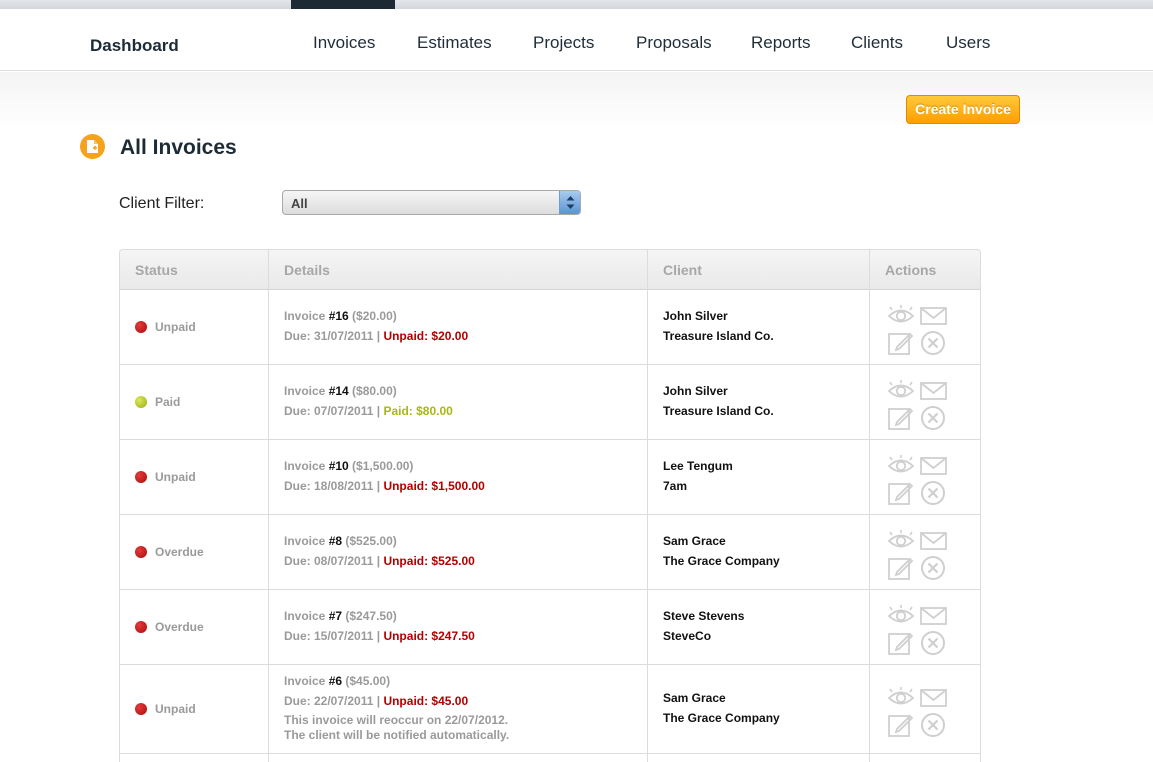 This screenshot has height=762, width=1153. I want to click on invoice-document-icon, so click(92, 146).